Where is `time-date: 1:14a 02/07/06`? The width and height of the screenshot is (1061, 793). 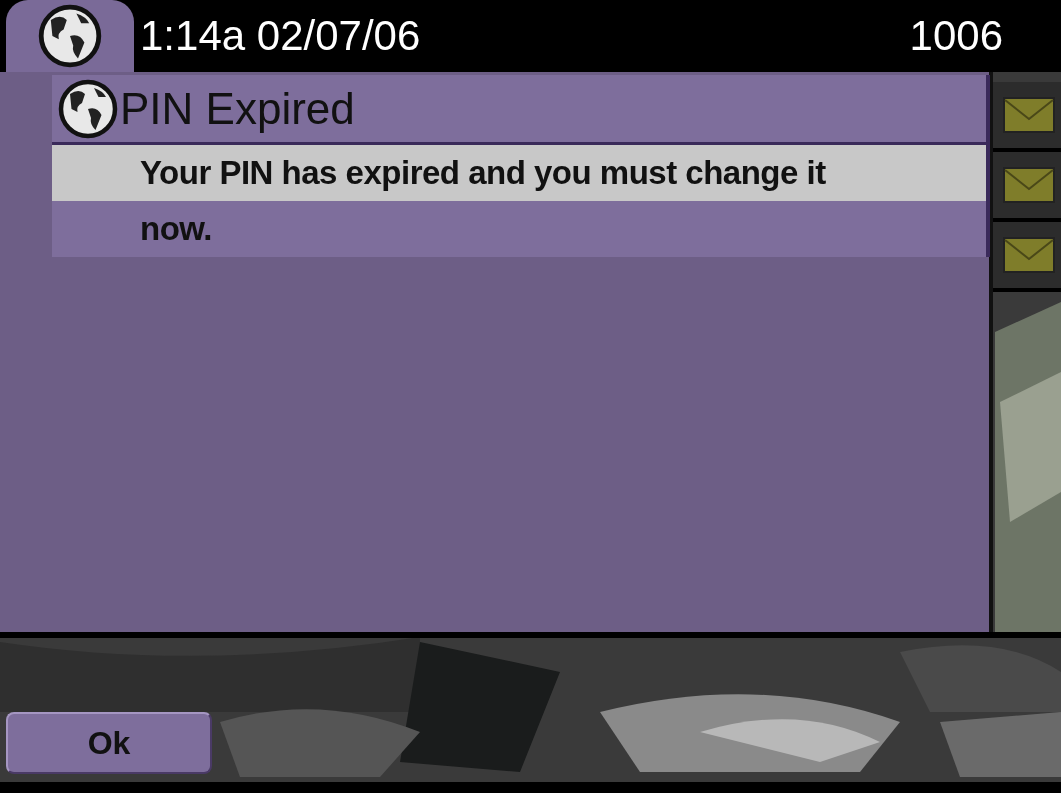 time-date: 1:14a 02/07/06 is located at coordinates (280, 36).